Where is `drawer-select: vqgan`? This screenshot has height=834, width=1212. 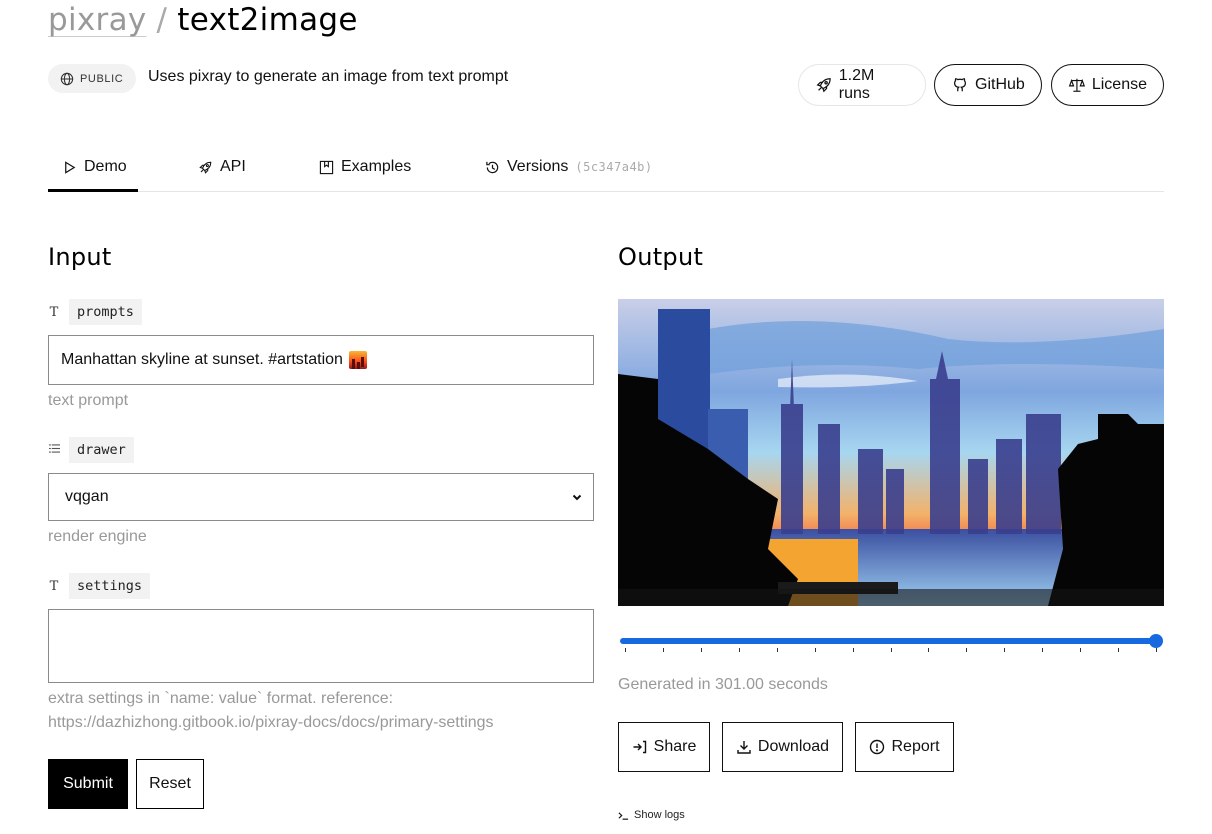
drawer-select: vqgan is located at coordinates (321, 497).